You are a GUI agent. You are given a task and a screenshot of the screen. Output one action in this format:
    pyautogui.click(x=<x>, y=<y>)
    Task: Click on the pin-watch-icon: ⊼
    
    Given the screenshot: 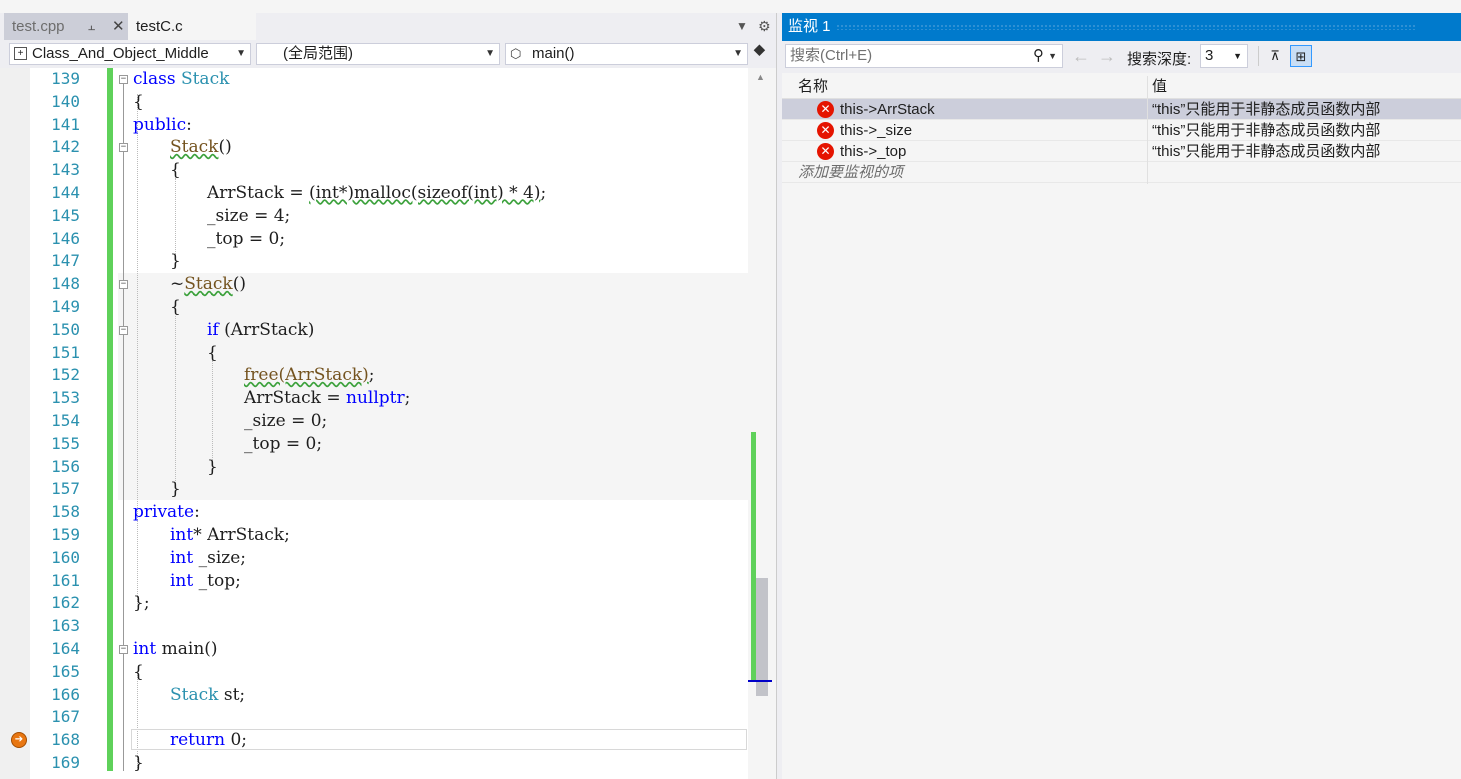 What is the action you would take?
    pyautogui.click(x=1275, y=56)
    